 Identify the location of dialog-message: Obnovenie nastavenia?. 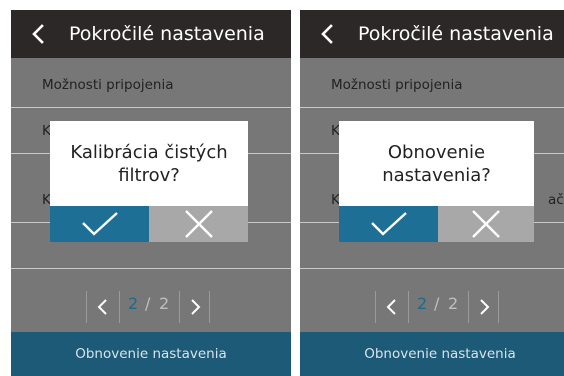
(436, 164).